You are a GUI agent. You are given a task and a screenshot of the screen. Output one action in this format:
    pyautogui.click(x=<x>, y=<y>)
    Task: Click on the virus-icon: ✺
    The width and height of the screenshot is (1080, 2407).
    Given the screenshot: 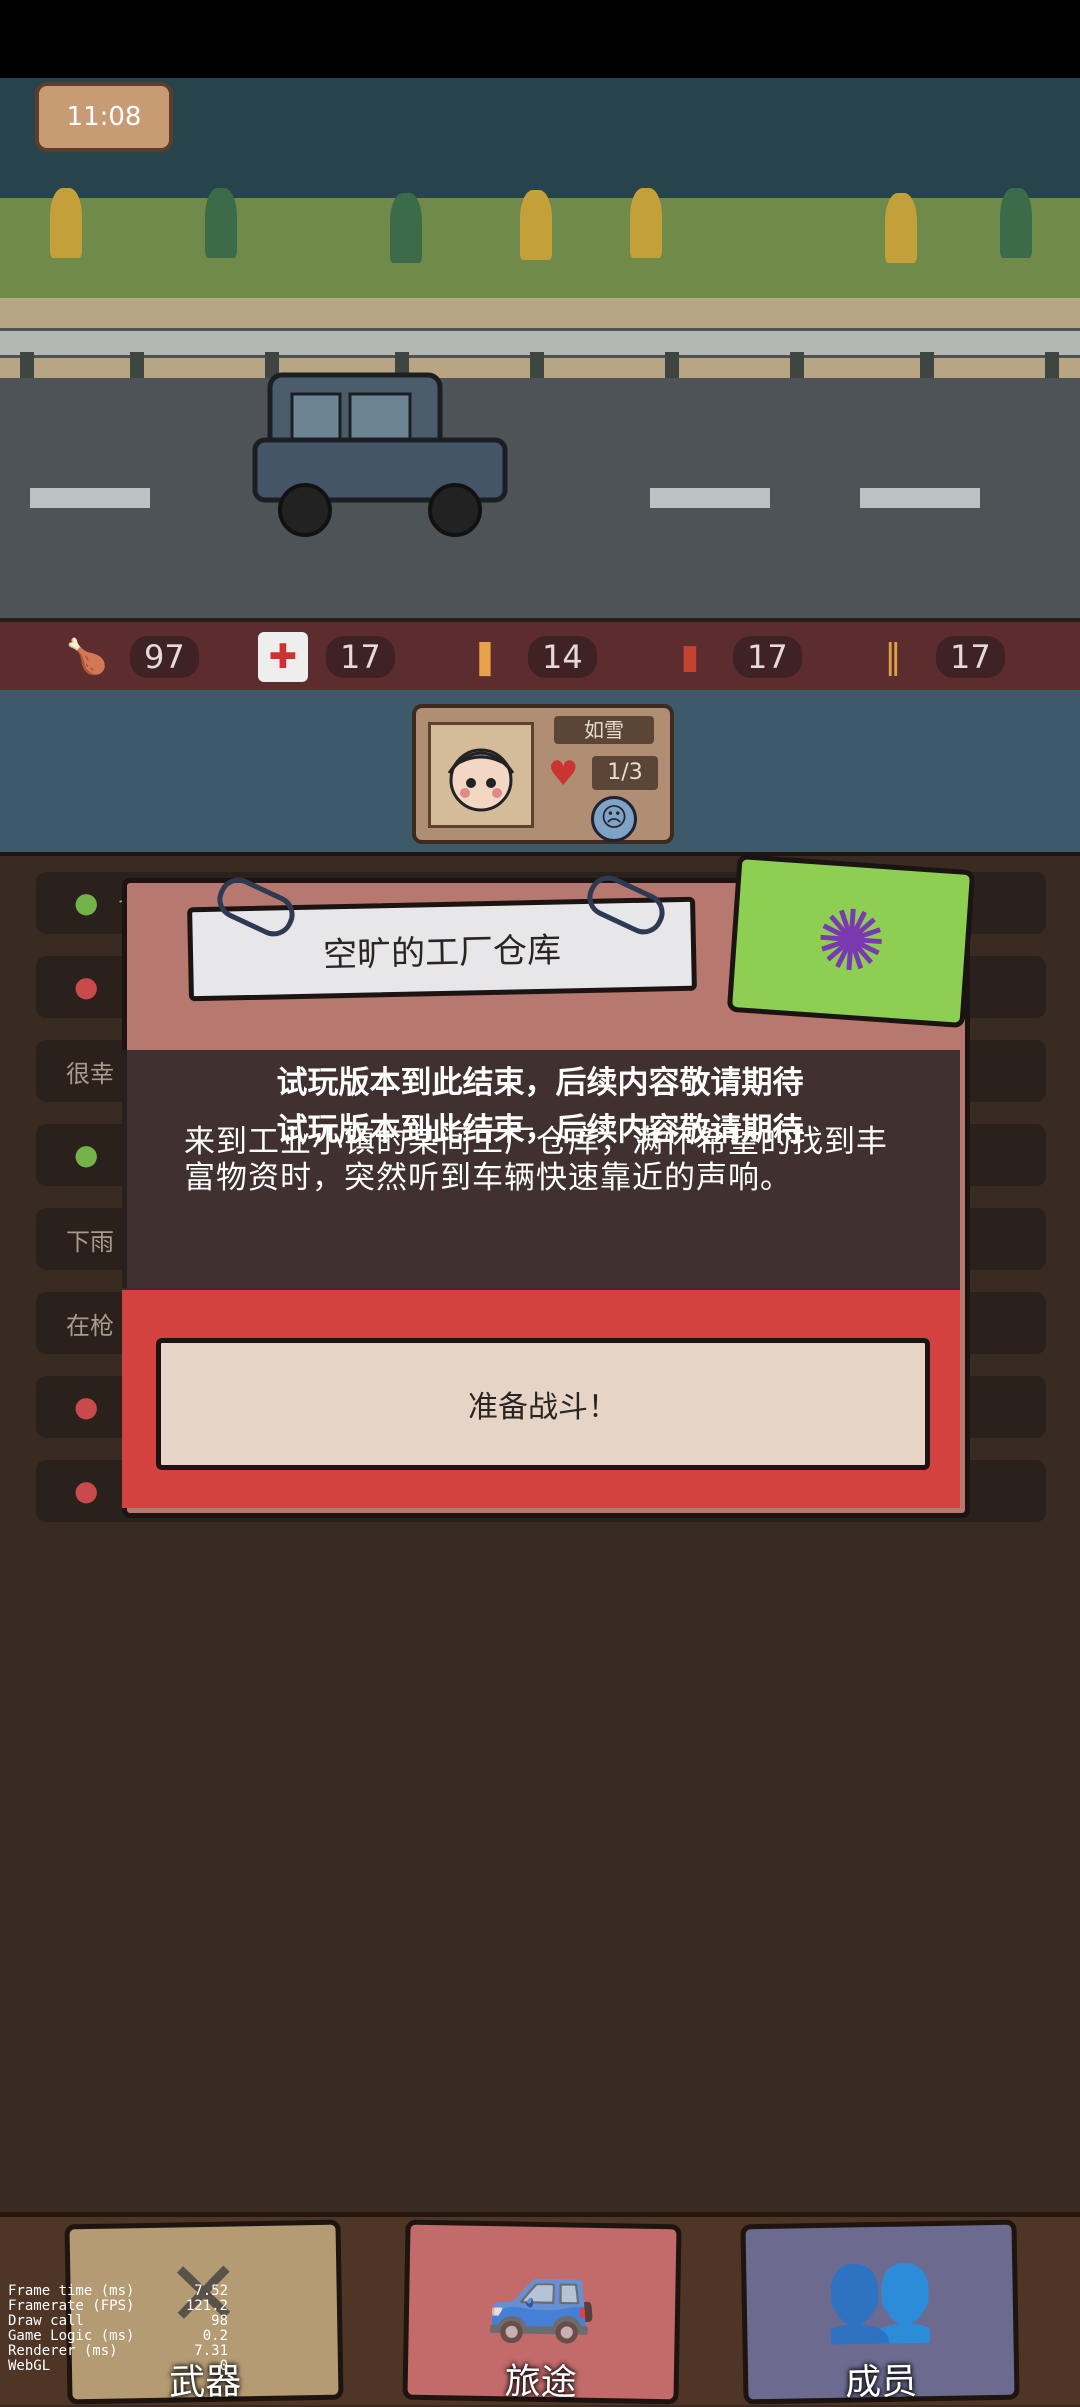 What is the action you would take?
    pyautogui.click(x=851, y=941)
    